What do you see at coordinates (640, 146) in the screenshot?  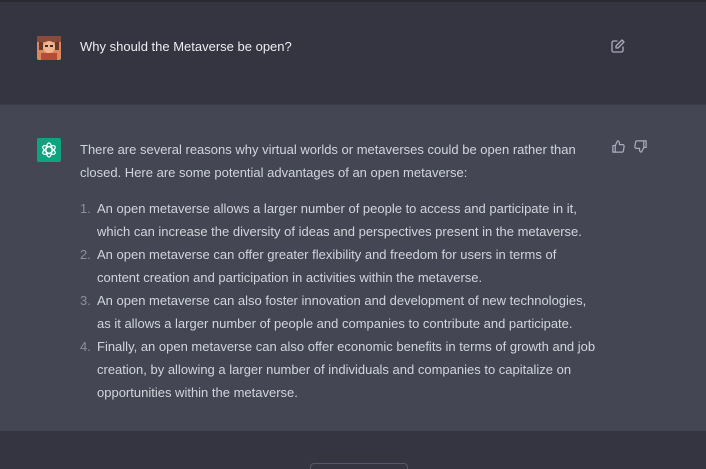 I see `thumbs-down-icon` at bounding box center [640, 146].